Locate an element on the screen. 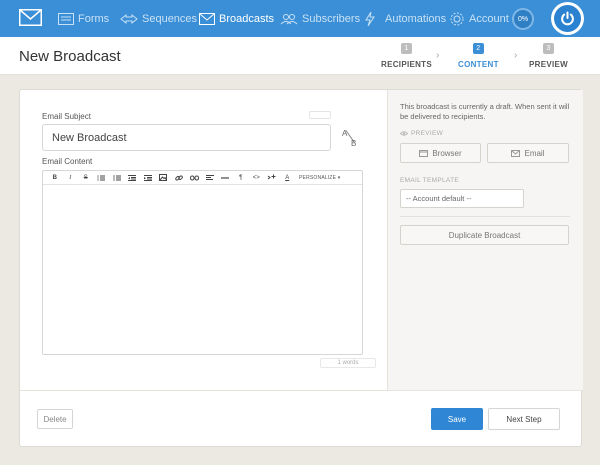  outdent-button is located at coordinates (133, 178).